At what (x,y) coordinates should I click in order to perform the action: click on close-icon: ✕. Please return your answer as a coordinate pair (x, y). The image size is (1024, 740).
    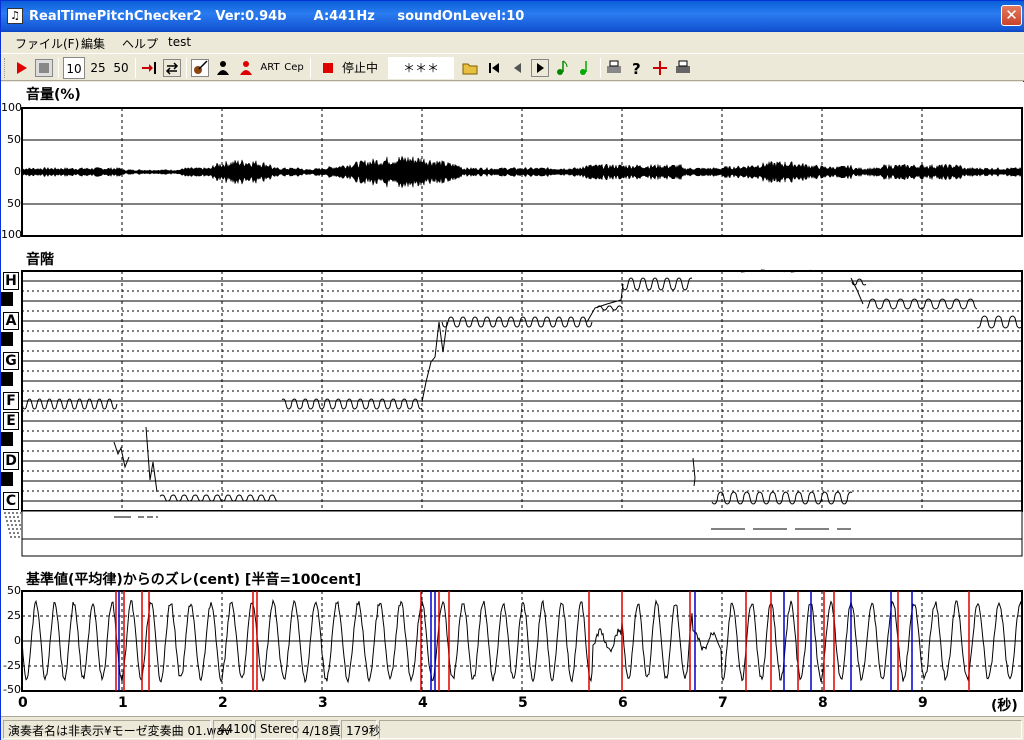
    Looking at the image, I should click on (1011, 15).